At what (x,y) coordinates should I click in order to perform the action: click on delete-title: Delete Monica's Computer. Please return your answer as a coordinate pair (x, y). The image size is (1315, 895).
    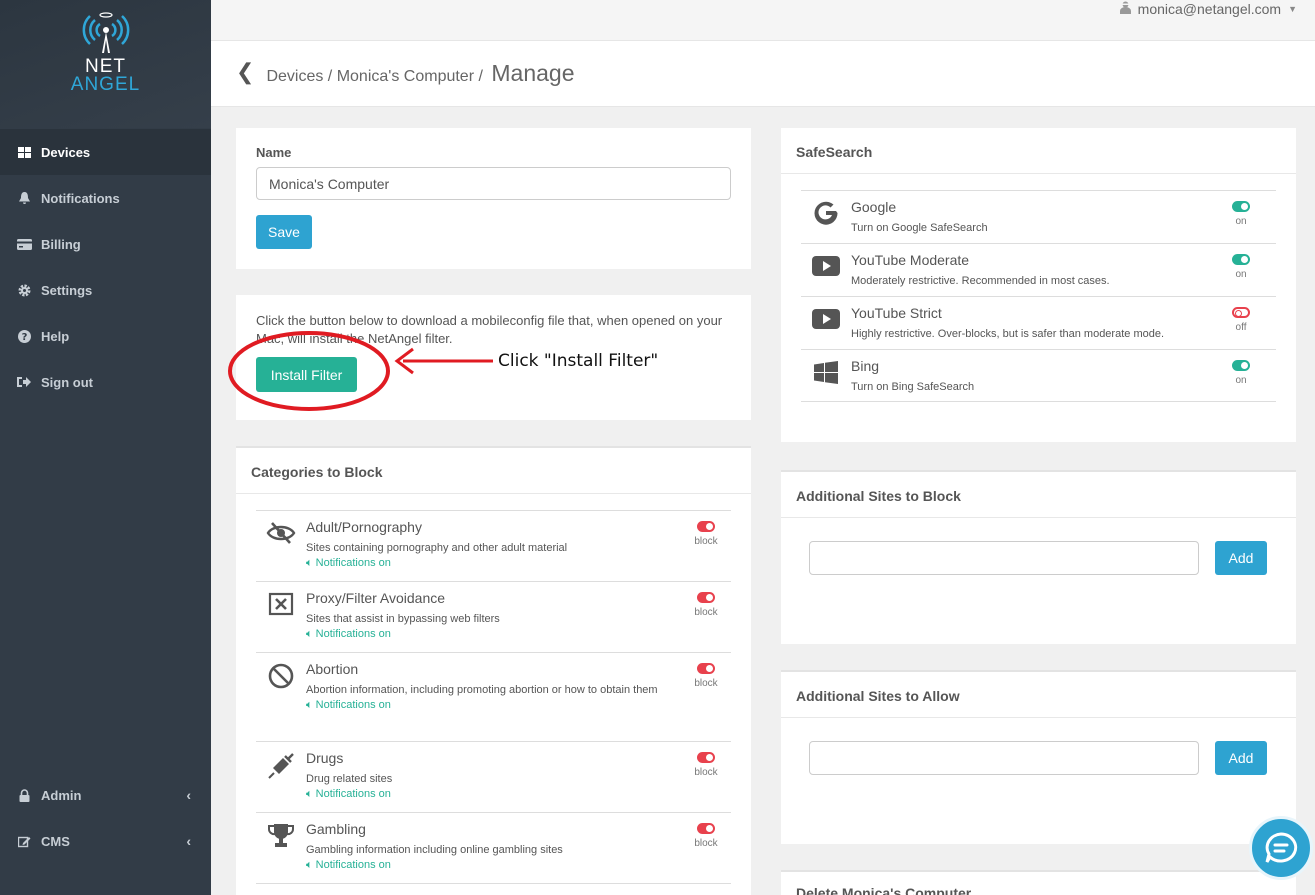
    Looking at the image, I should click on (1038, 883).